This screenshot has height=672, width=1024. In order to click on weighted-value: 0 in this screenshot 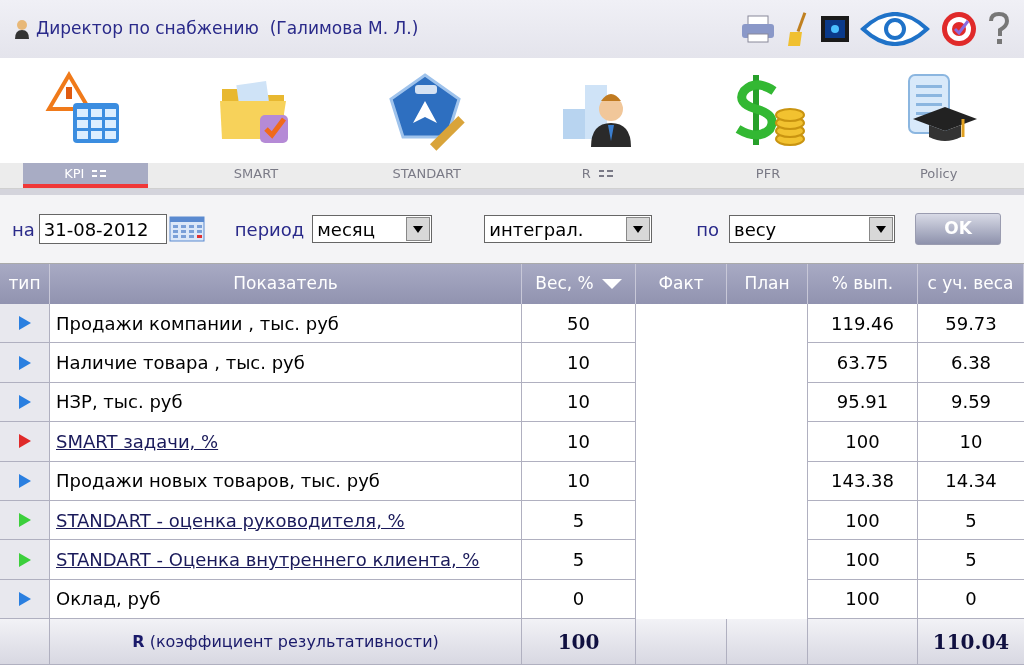, I will do `click(971, 599)`.